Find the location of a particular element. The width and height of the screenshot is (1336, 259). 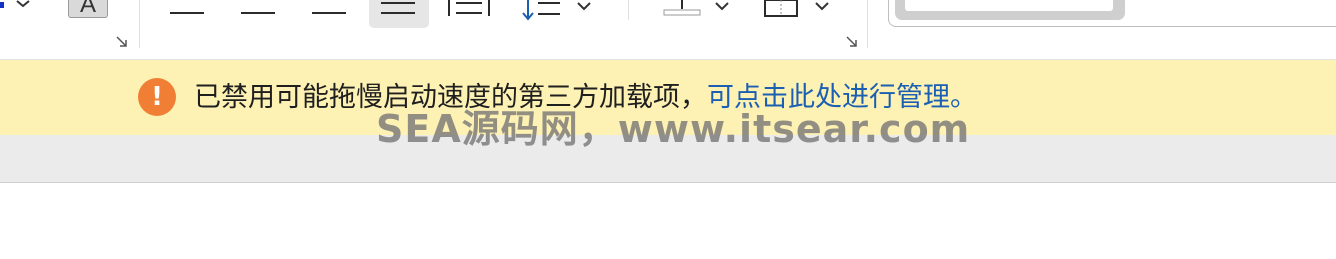

font-color-glyph: A is located at coordinates (87, 9).